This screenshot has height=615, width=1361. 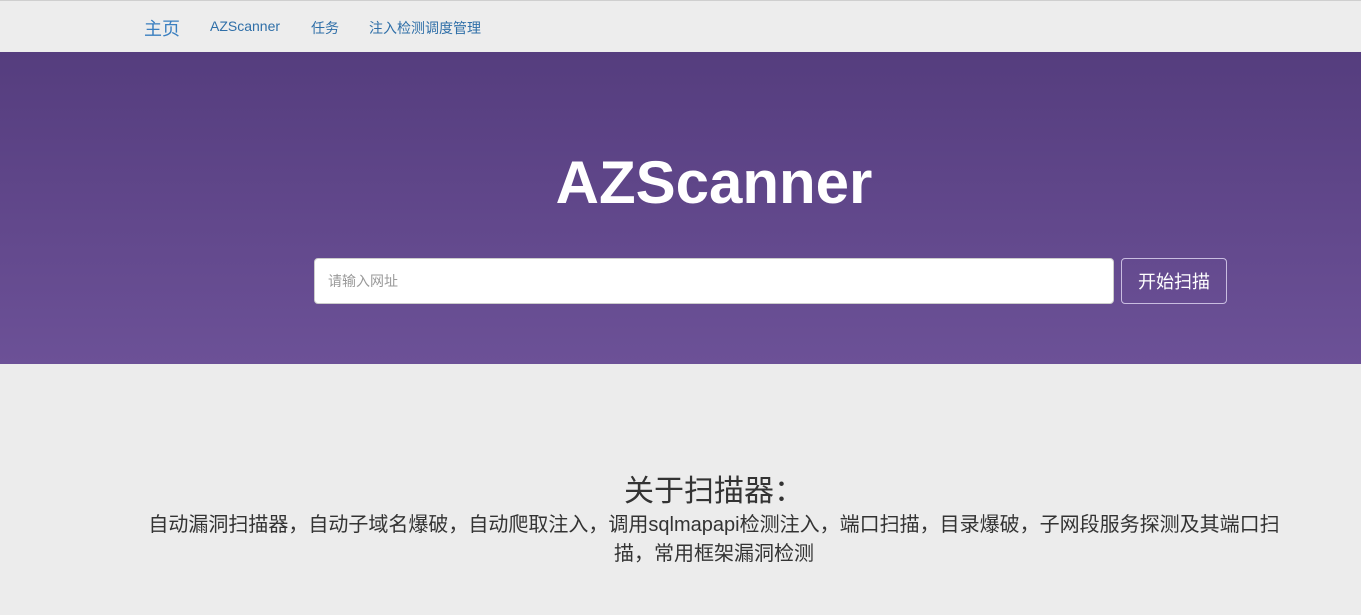 I want to click on navbar: 主页 AZScanner 任务 注入检测调度管理, so click(x=680, y=25).